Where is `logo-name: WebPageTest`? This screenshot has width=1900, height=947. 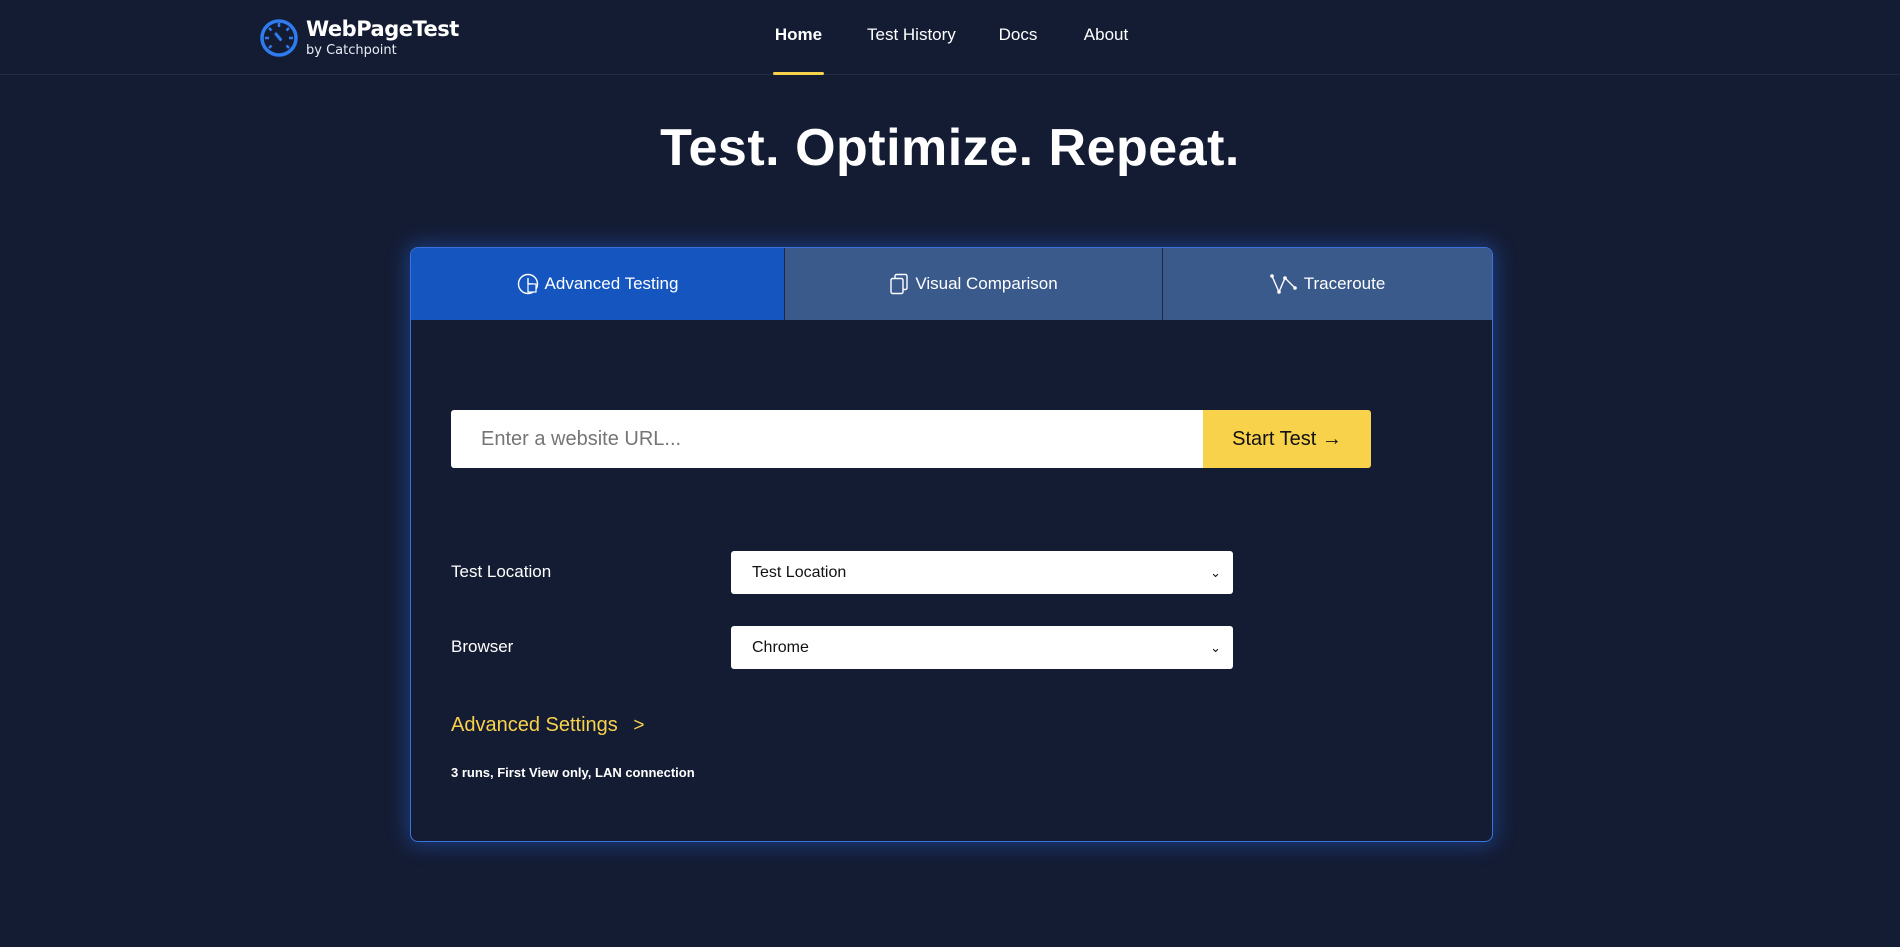
logo-name: WebPageTest is located at coordinates (382, 29).